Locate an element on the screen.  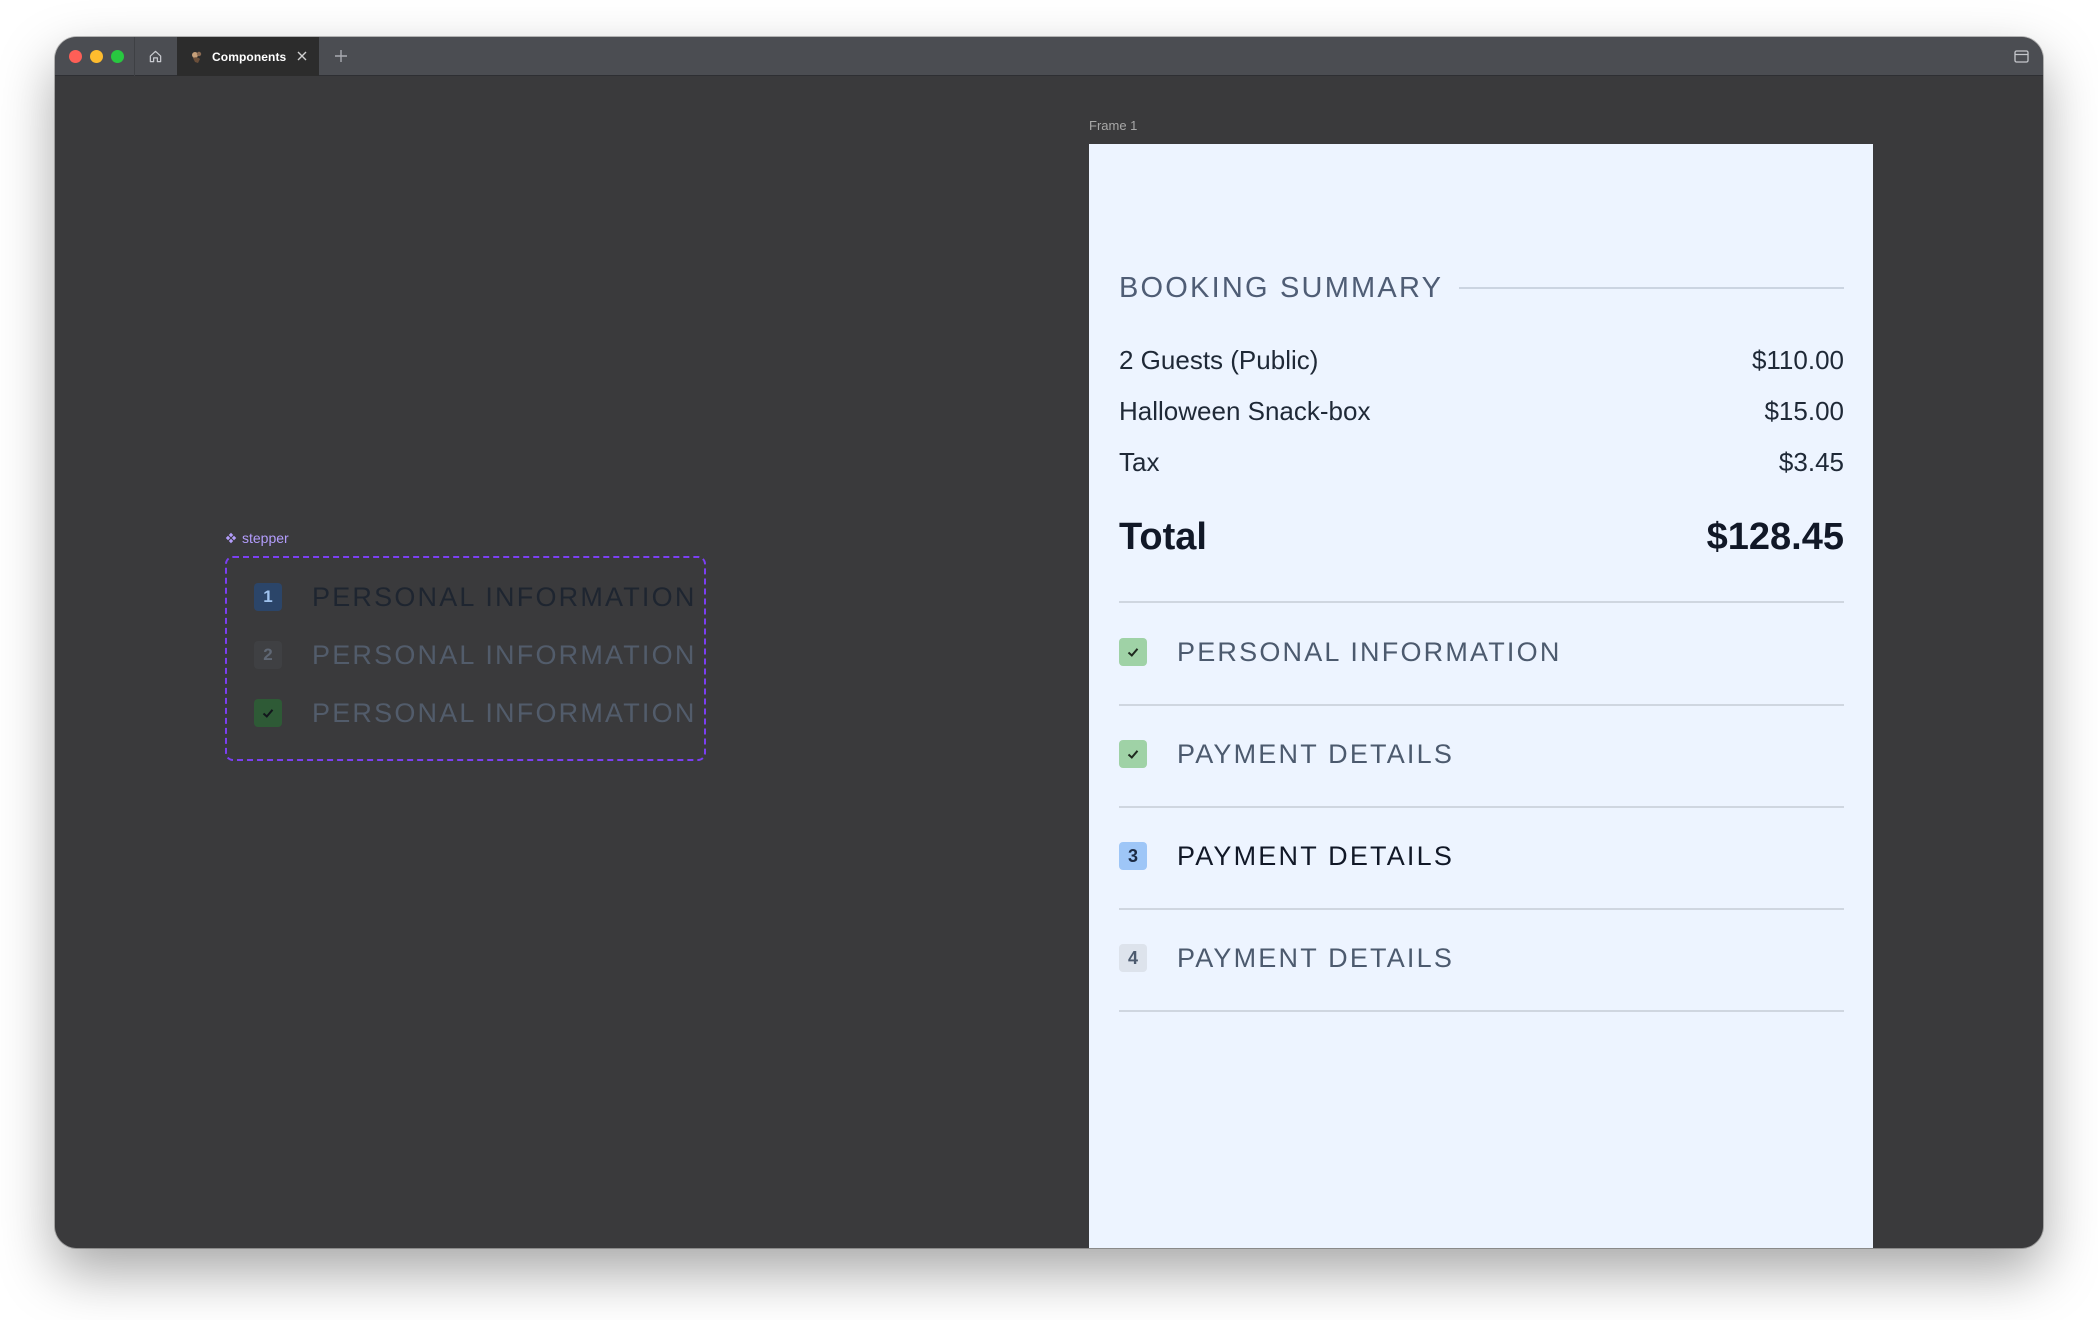
step-number: 1 is located at coordinates (268, 596).